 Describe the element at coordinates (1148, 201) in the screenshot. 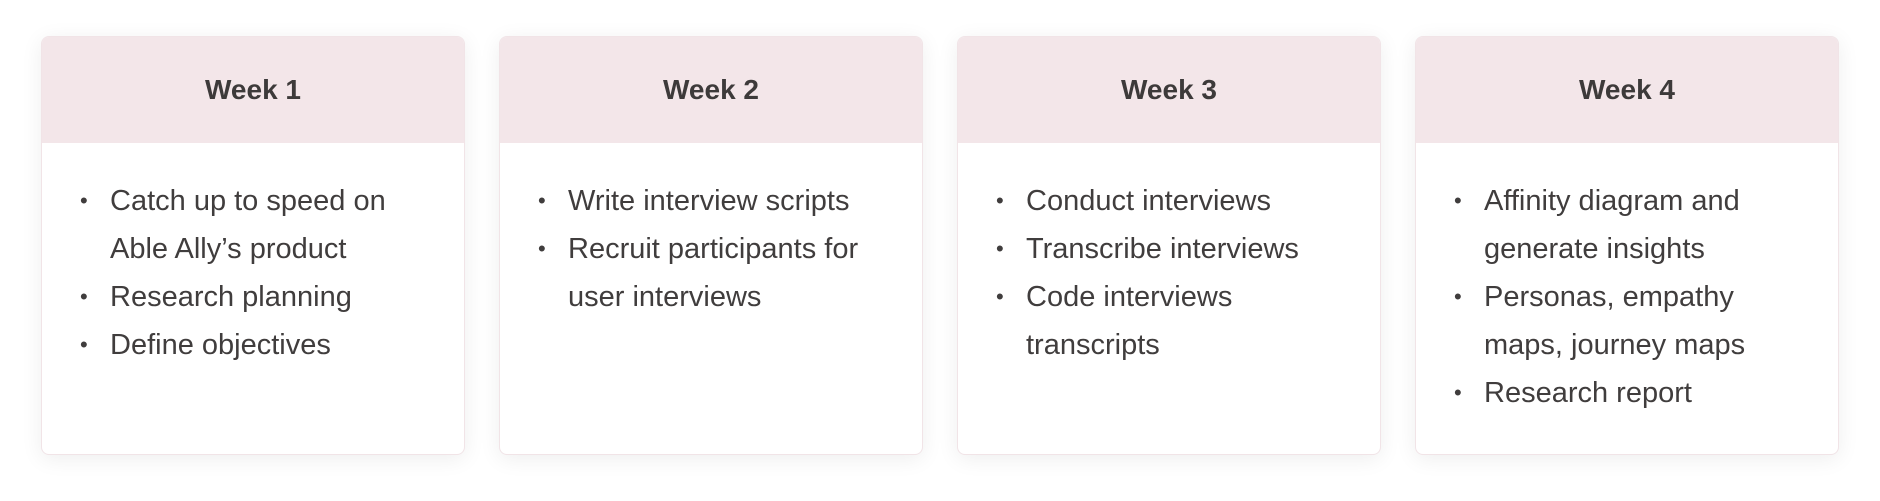

I see `task-text: Conduct interviews` at that location.